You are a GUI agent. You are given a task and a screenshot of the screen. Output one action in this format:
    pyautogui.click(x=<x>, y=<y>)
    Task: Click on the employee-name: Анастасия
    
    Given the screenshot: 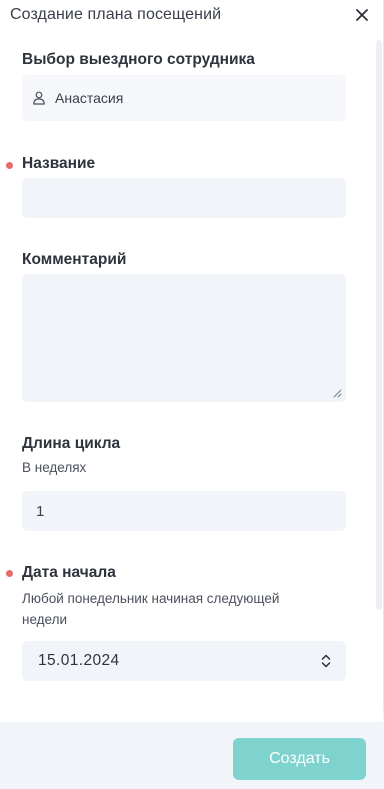 What is the action you would take?
    pyautogui.click(x=89, y=98)
    